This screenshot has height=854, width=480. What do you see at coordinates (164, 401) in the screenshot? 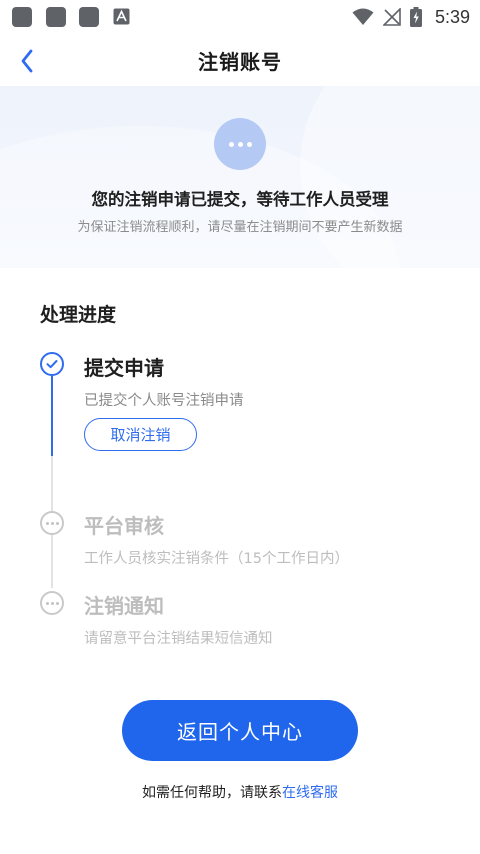
I see `step-desc: 已提交个人账号注销申请` at bounding box center [164, 401].